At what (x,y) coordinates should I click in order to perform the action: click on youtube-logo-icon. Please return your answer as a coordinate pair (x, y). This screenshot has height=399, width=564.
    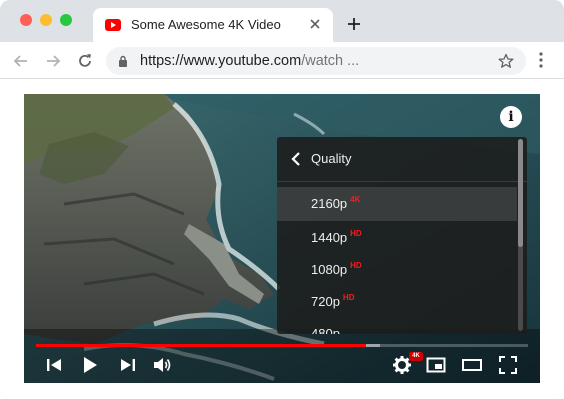
    Looking at the image, I should click on (113, 25).